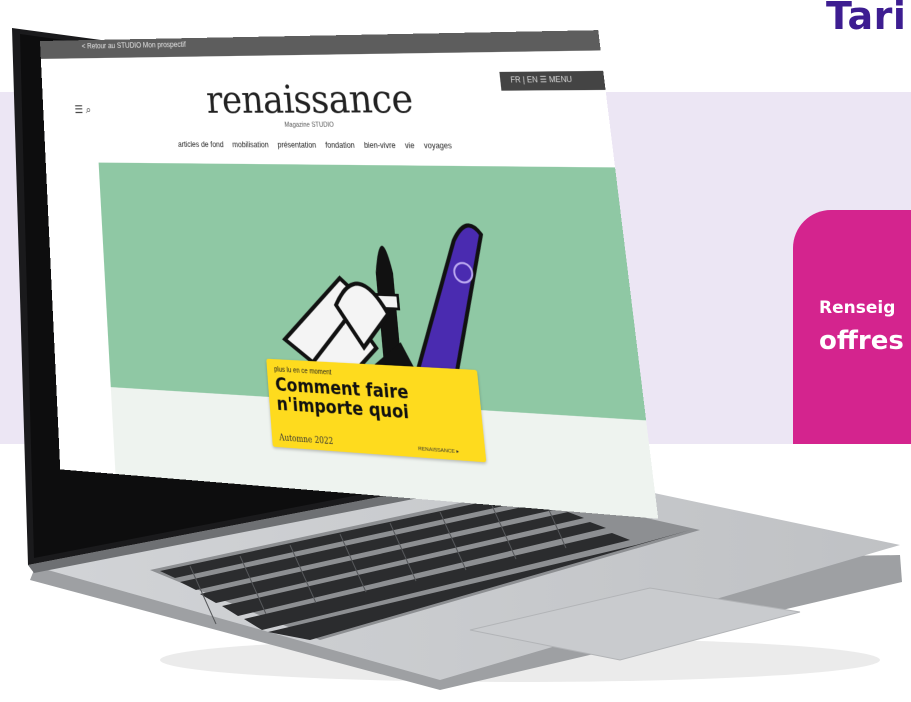 This screenshot has width=911, height=702. Describe the element at coordinates (439, 449) in the screenshot. I see `card-footer-link: RENAISSANCE ▸` at that location.